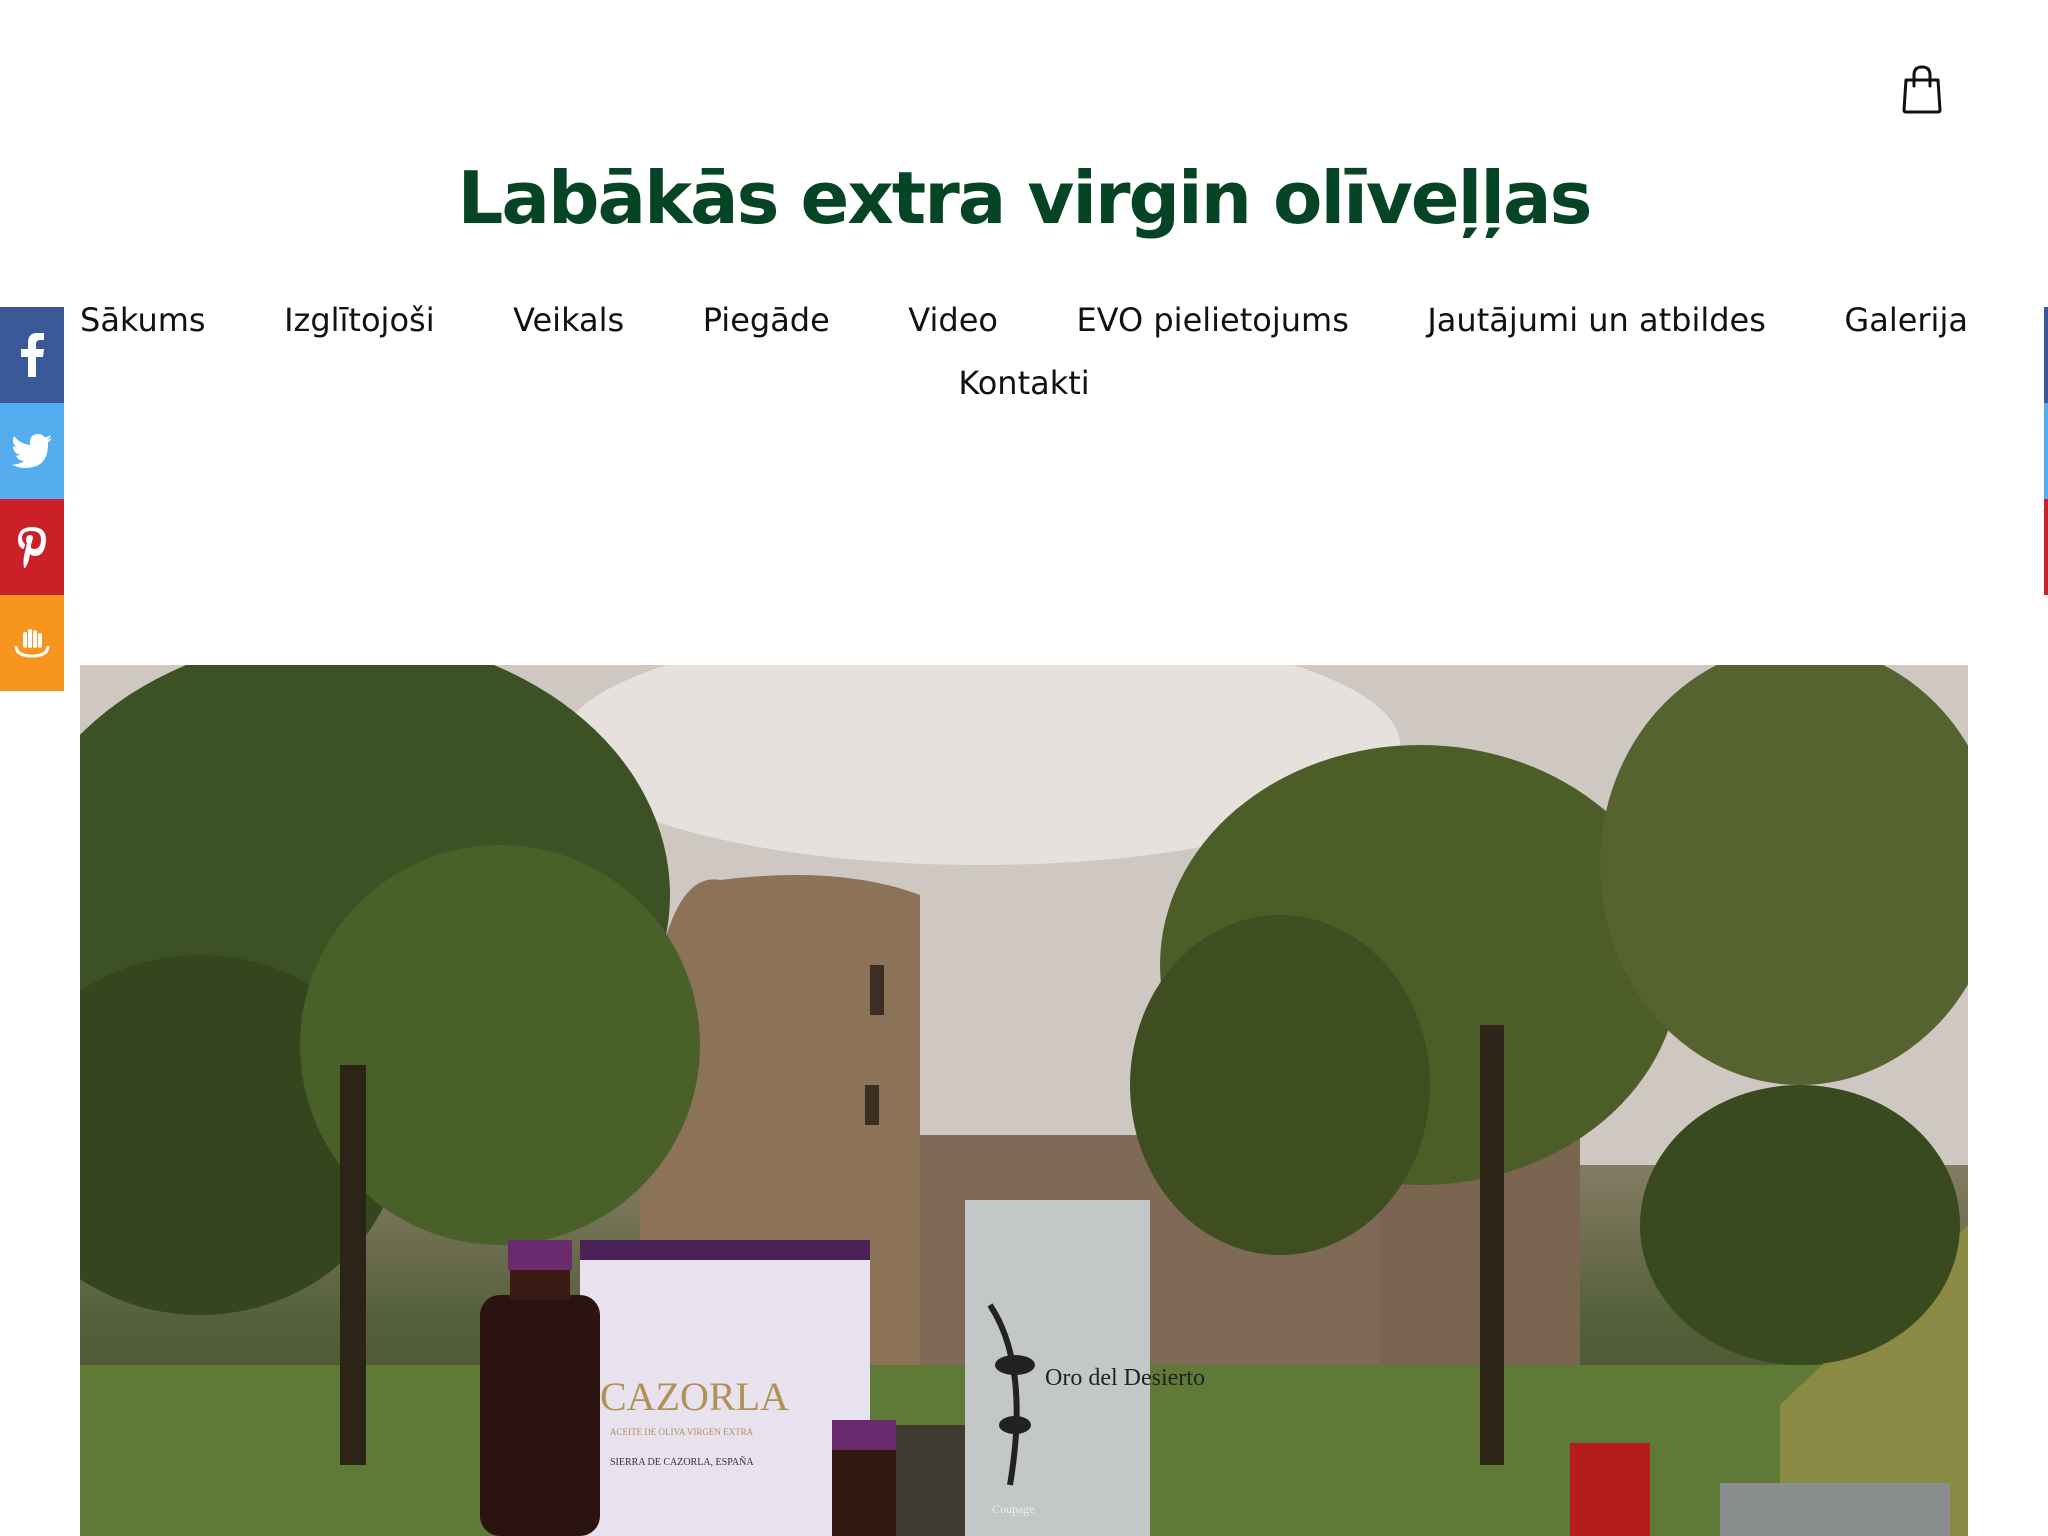 The height and width of the screenshot is (1536, 2048). I want to click on pinterest-icon, so click(32, 547).